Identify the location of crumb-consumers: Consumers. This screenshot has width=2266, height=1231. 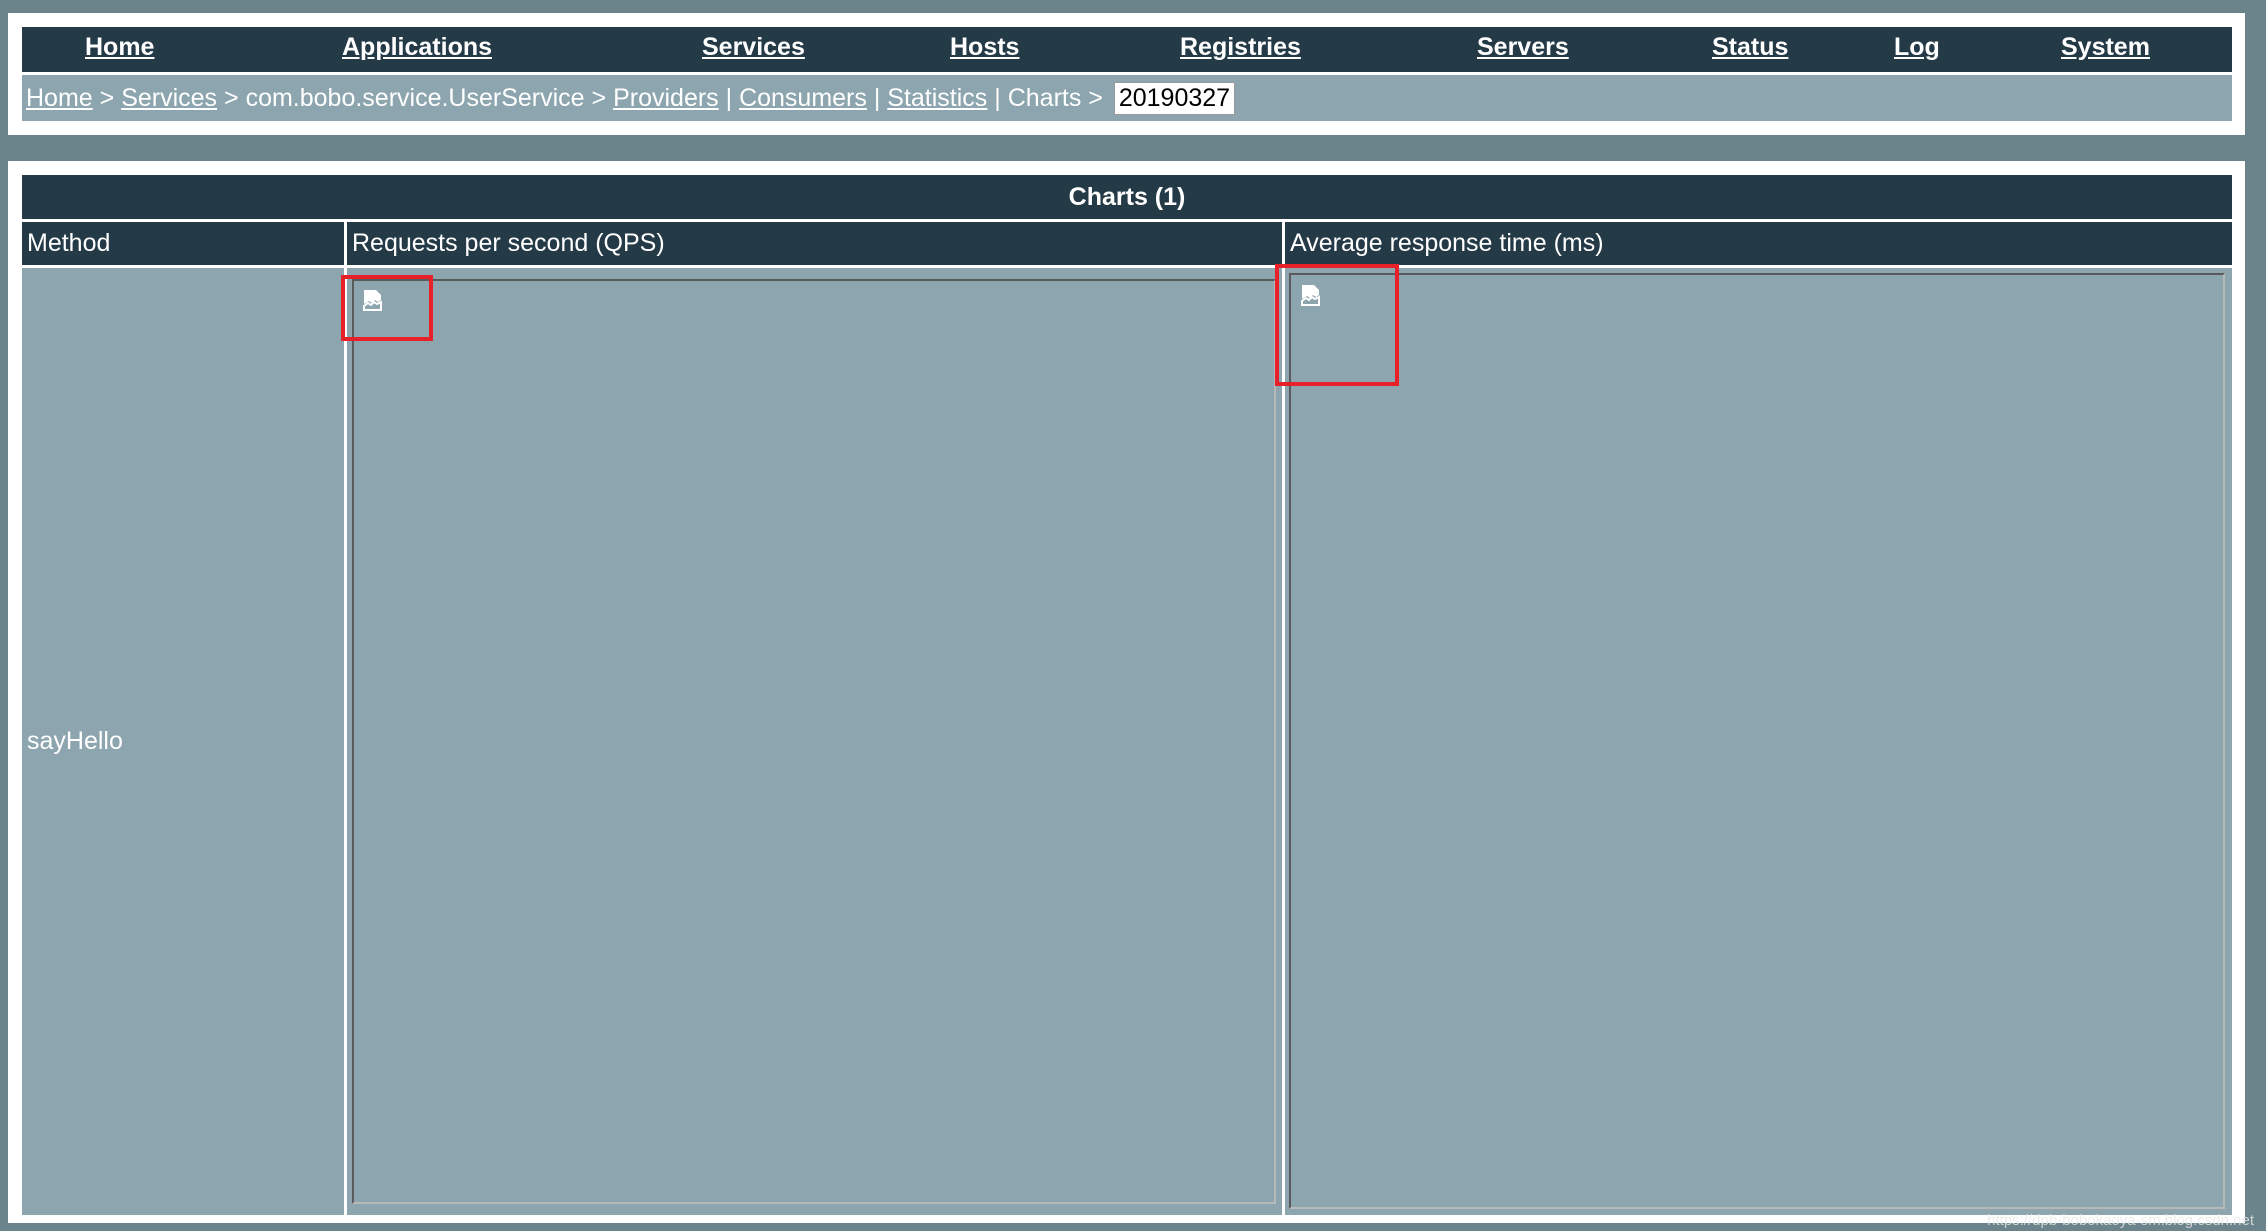
(803, 98).